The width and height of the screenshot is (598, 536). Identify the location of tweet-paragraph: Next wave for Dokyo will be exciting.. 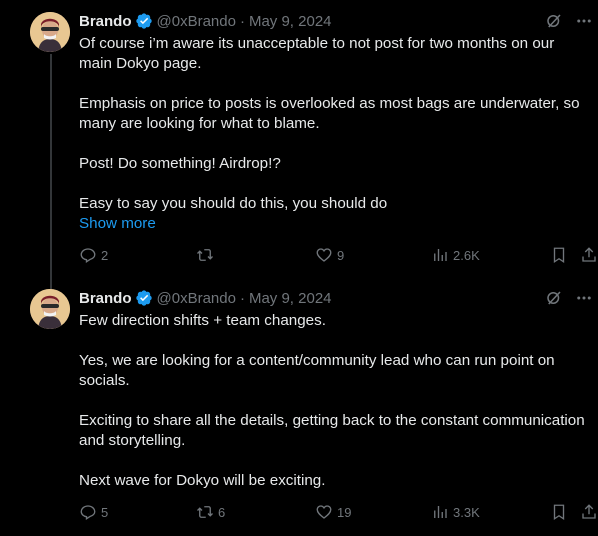
(202, 480).